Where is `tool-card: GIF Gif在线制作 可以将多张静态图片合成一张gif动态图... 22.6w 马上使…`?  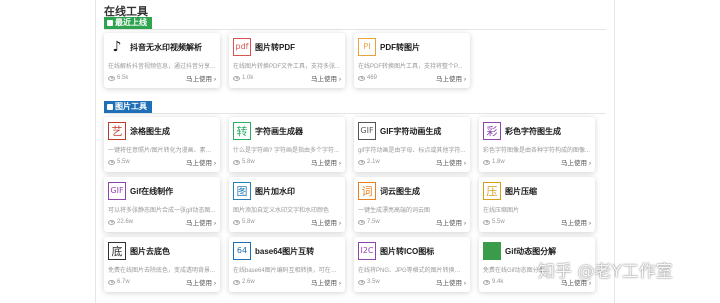
tool-card: GIF Gif在线制作 可以将多张静态图片合成一张gif动态图... 22.6w 马上使… is located at coordinates (162, 204).